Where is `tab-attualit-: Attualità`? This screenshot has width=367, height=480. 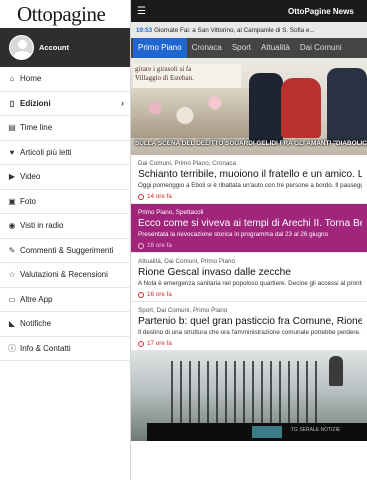
tab-attualit-: Attualità is located at coordinates (275, 48).